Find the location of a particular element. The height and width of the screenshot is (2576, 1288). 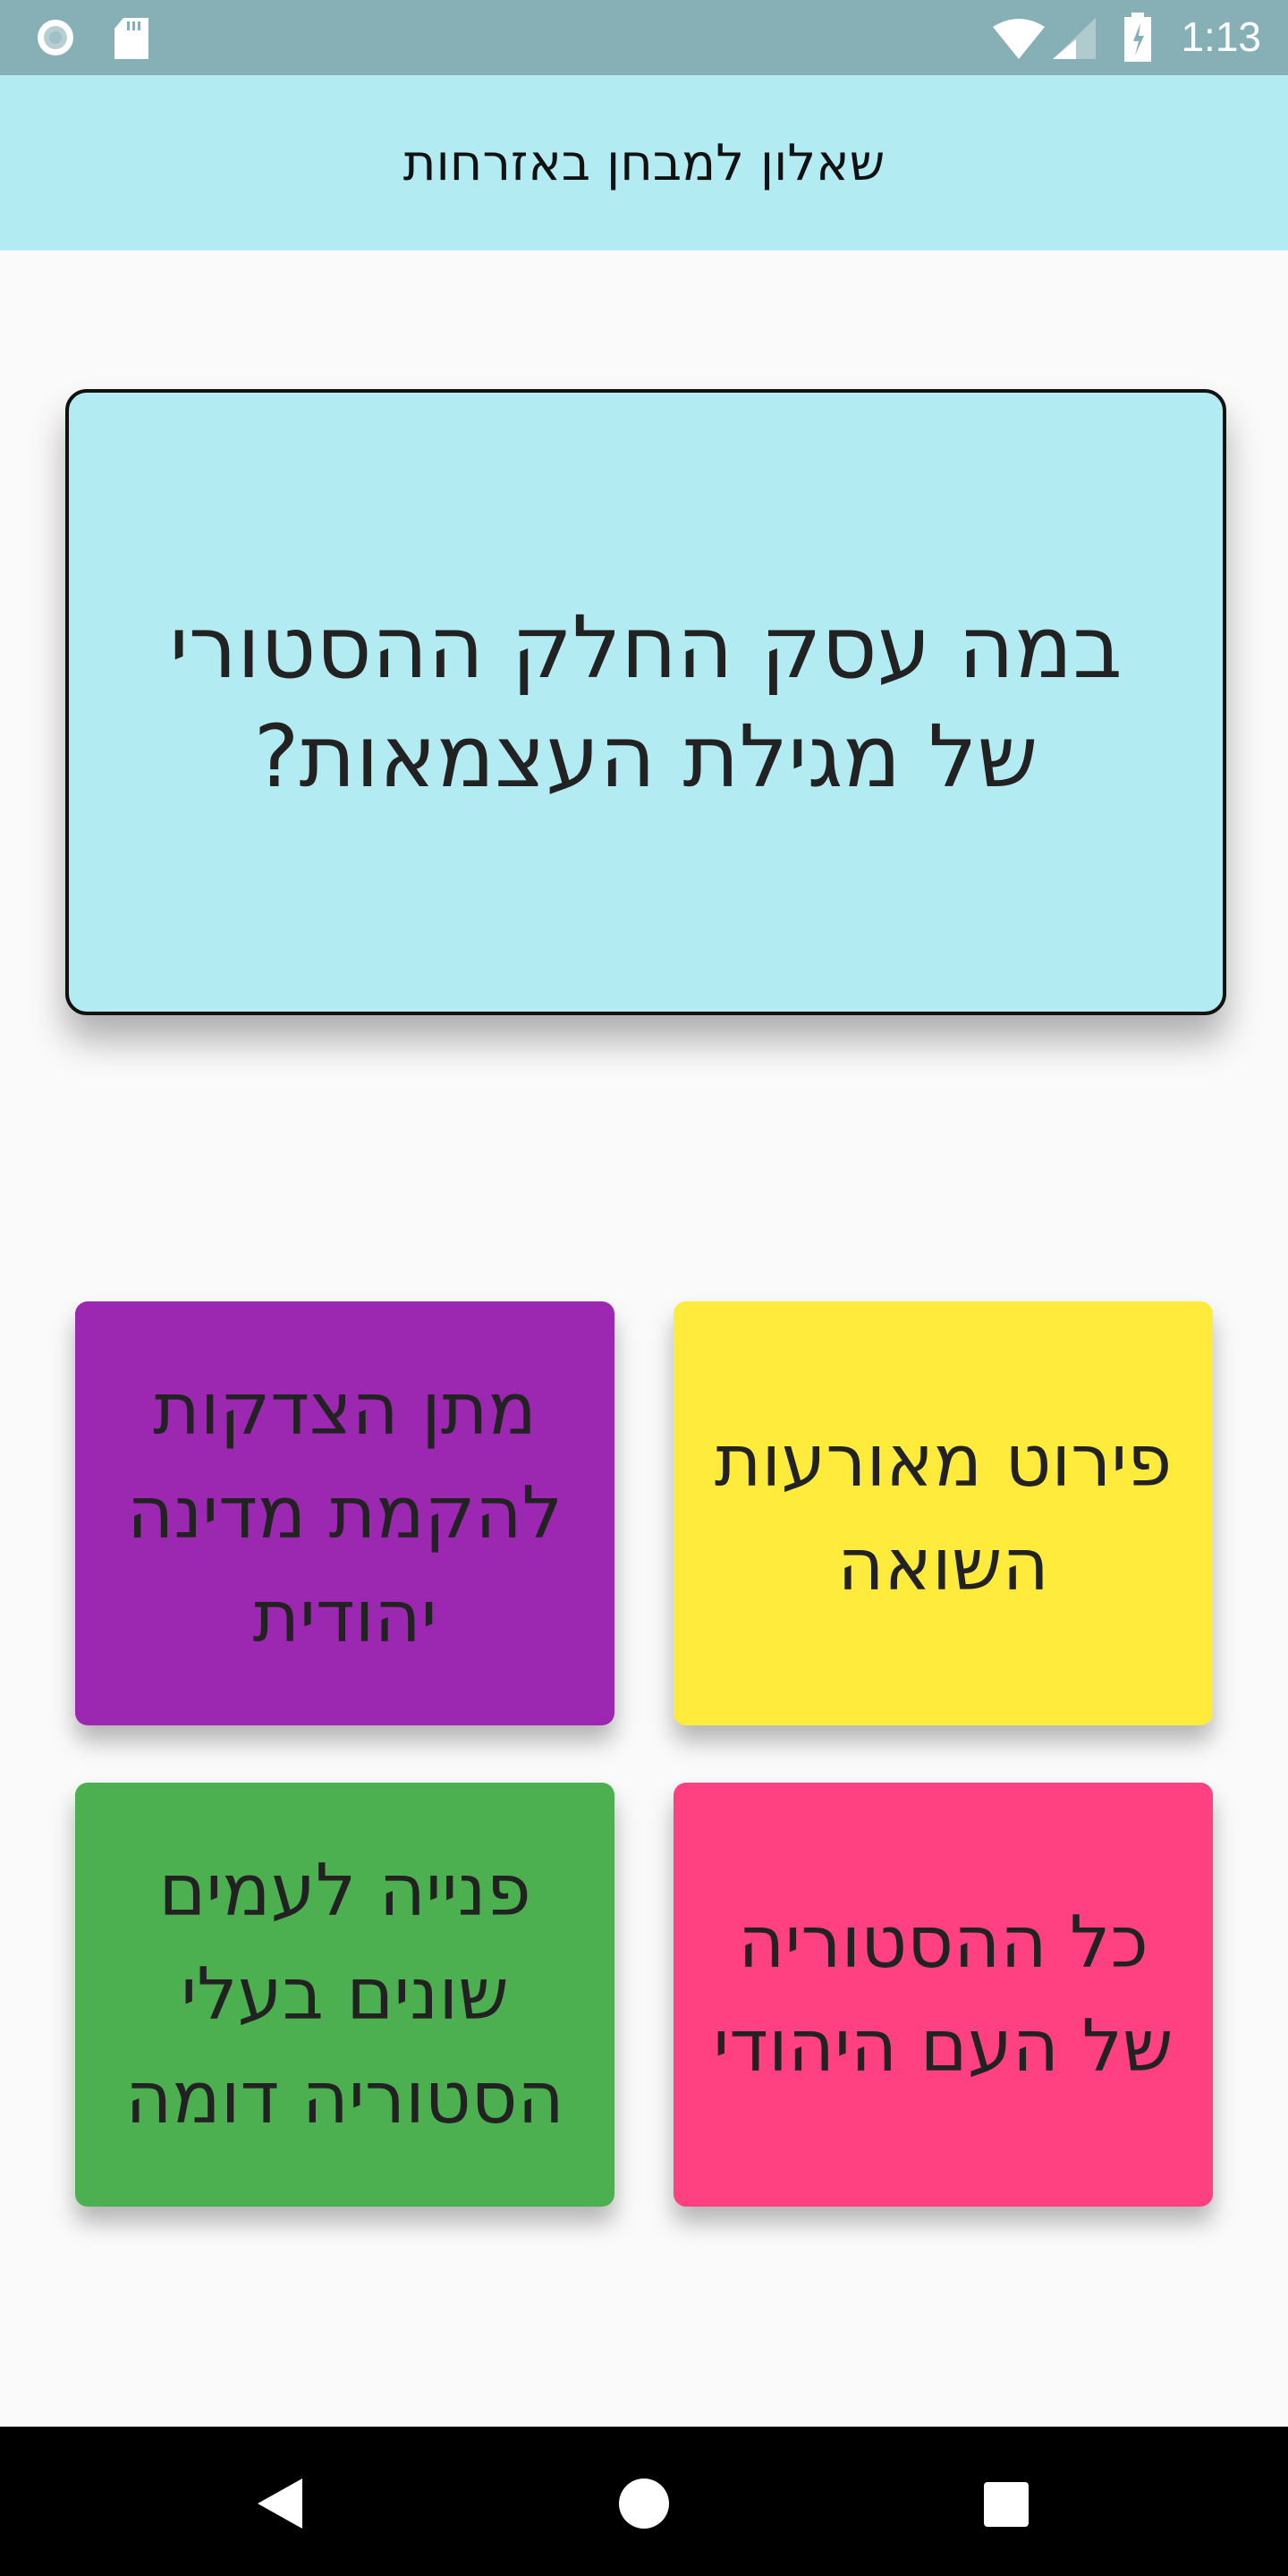

signal-icon is located at coordinates (1074, 38).